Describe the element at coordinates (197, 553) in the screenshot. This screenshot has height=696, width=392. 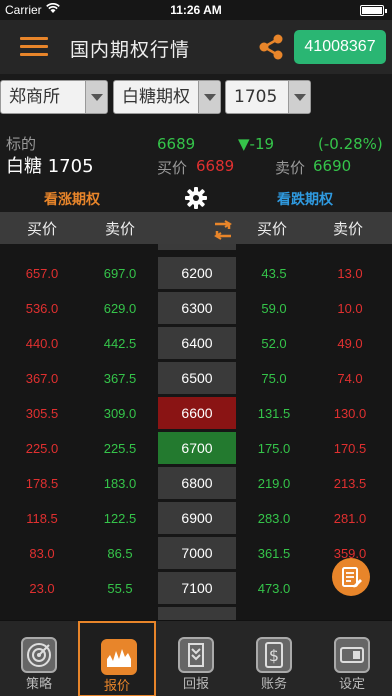
I see `strike-price-cell: 7000` at that location.